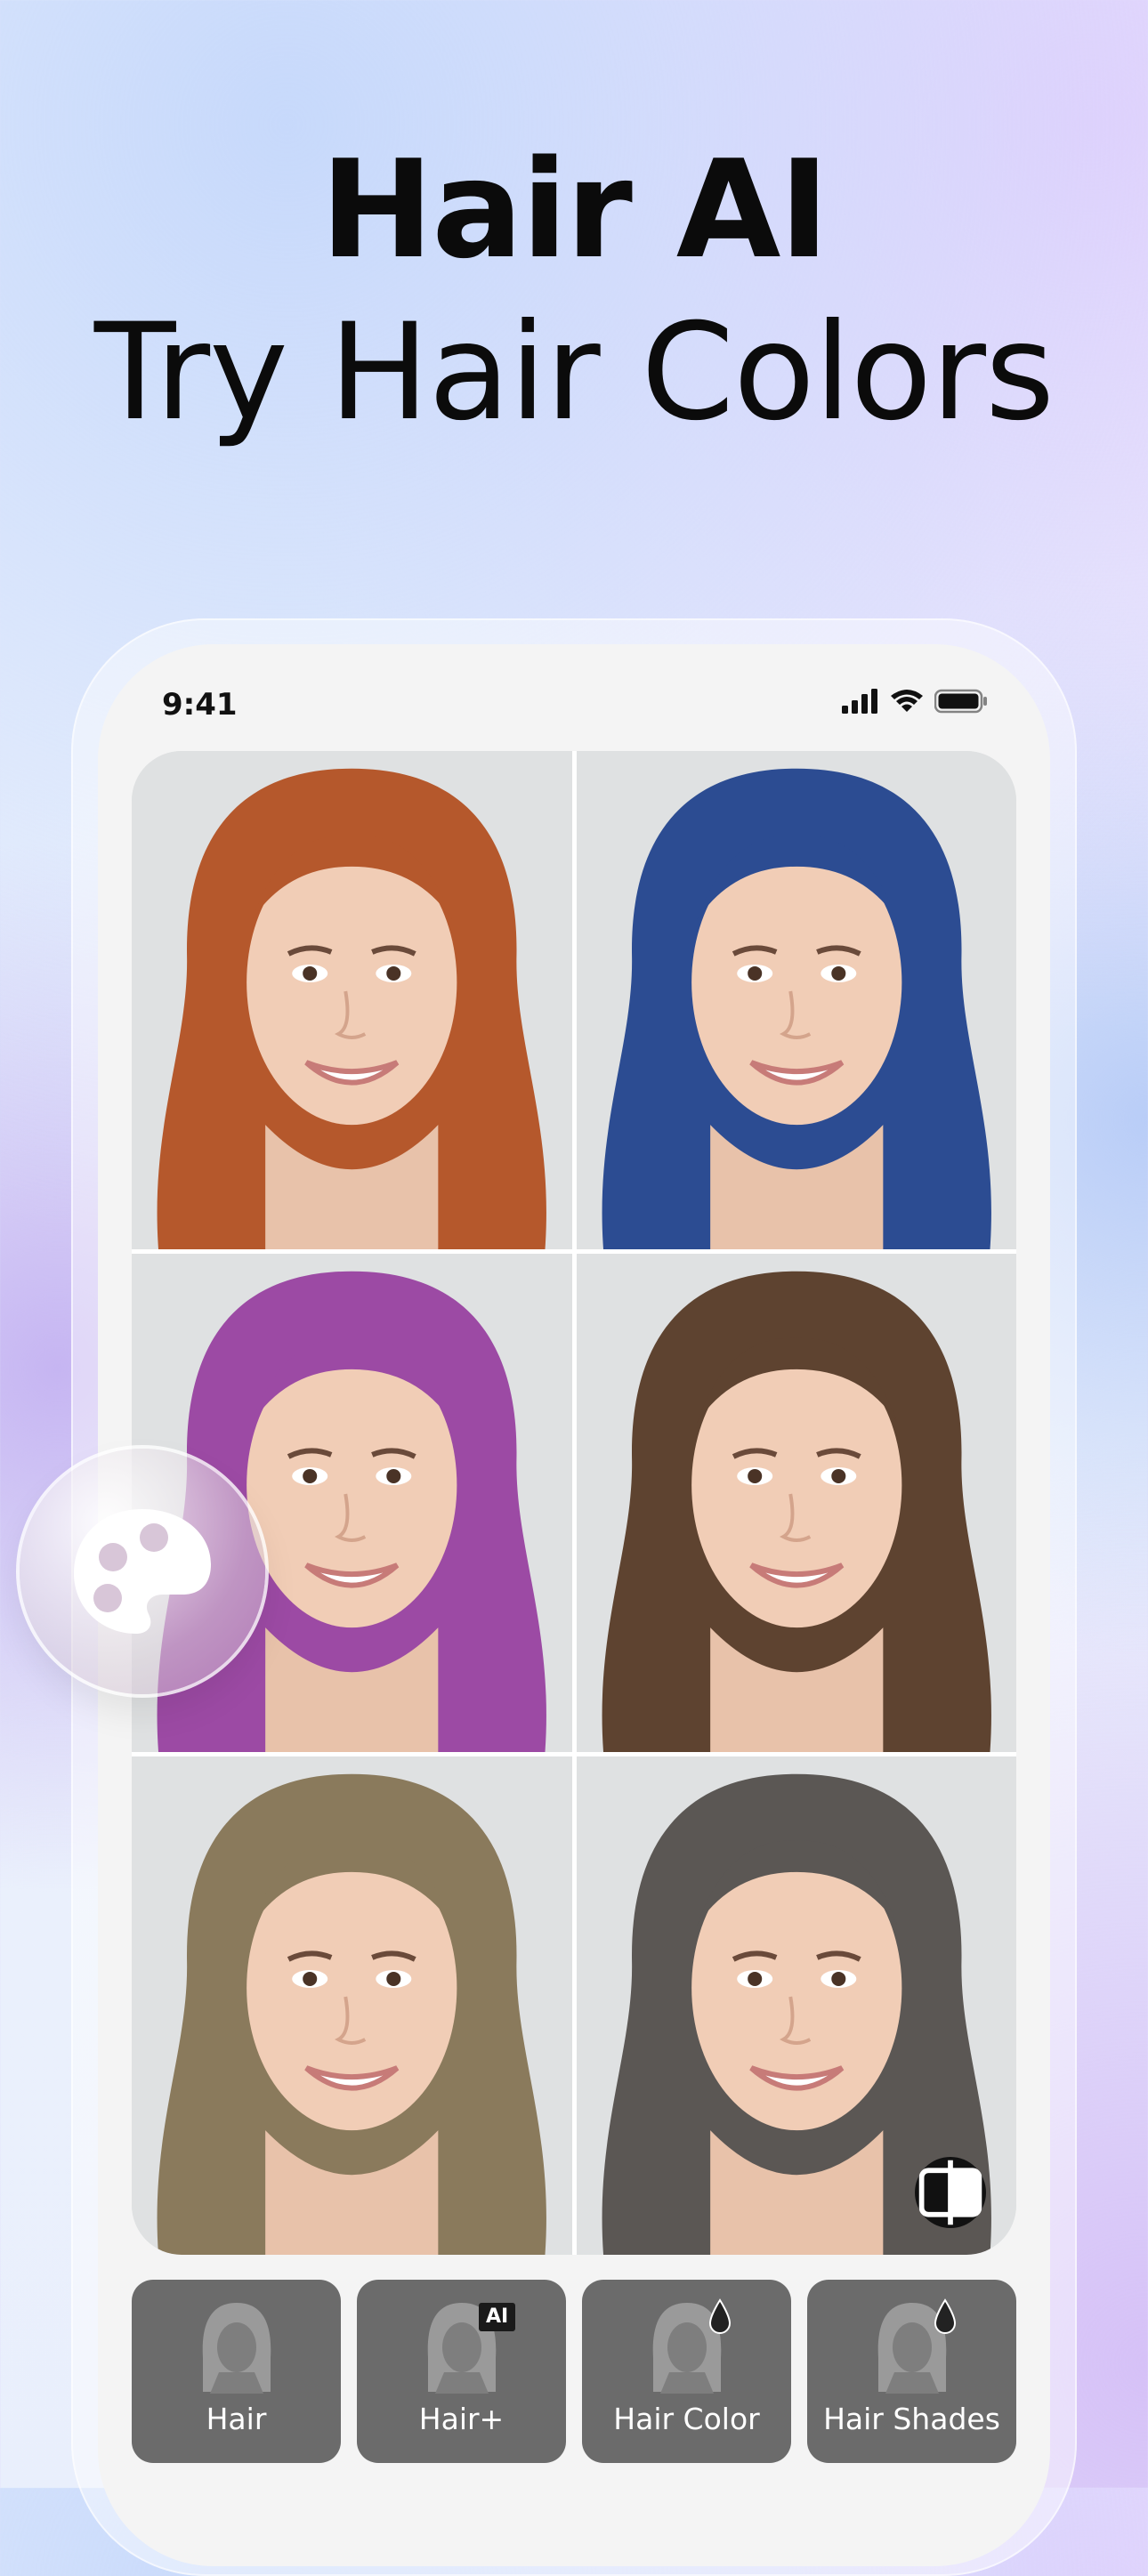  I want to click on compare-button, so click(950, 2192).